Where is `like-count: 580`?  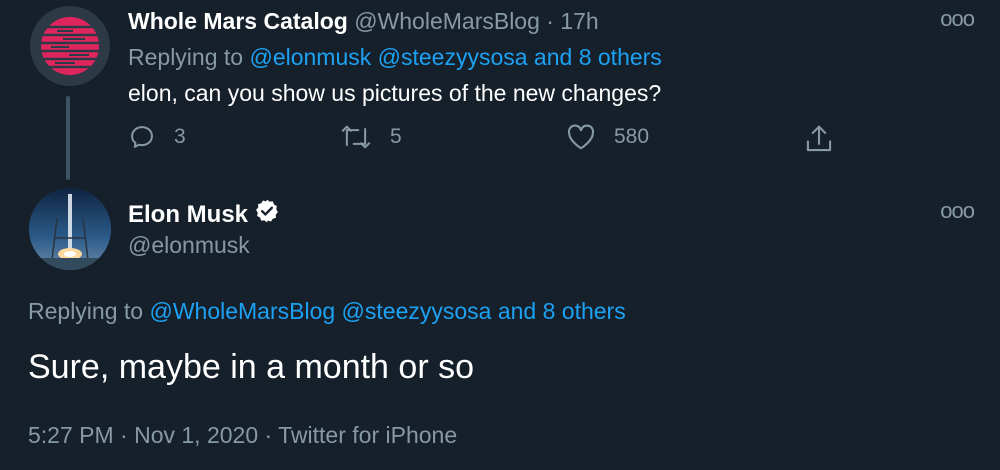 like-count: 580 is located at coordinates (632, 136).